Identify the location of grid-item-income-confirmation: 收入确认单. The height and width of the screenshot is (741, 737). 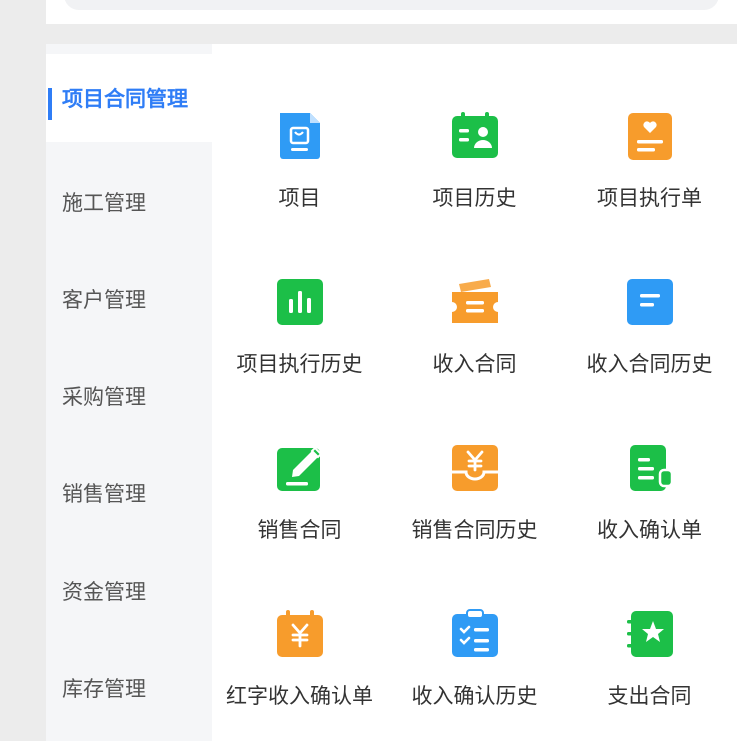
(649, 485).